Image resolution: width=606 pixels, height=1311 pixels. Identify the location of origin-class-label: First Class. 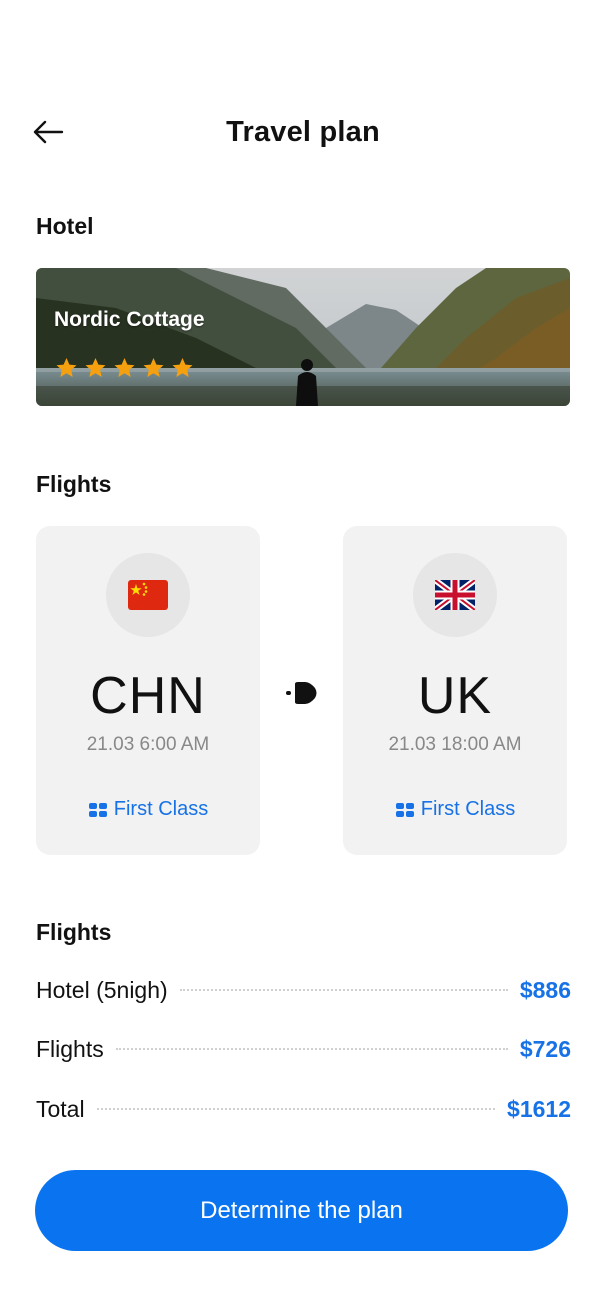
(161, 809).